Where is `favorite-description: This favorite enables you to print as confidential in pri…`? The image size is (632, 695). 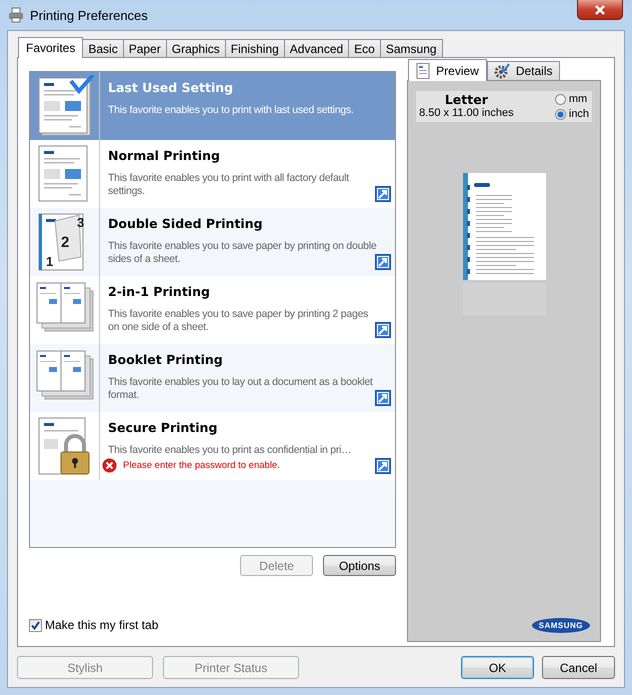
favorite-description: This favorite enables you to print as confidential in pri… is located at coordinates (230, 450).